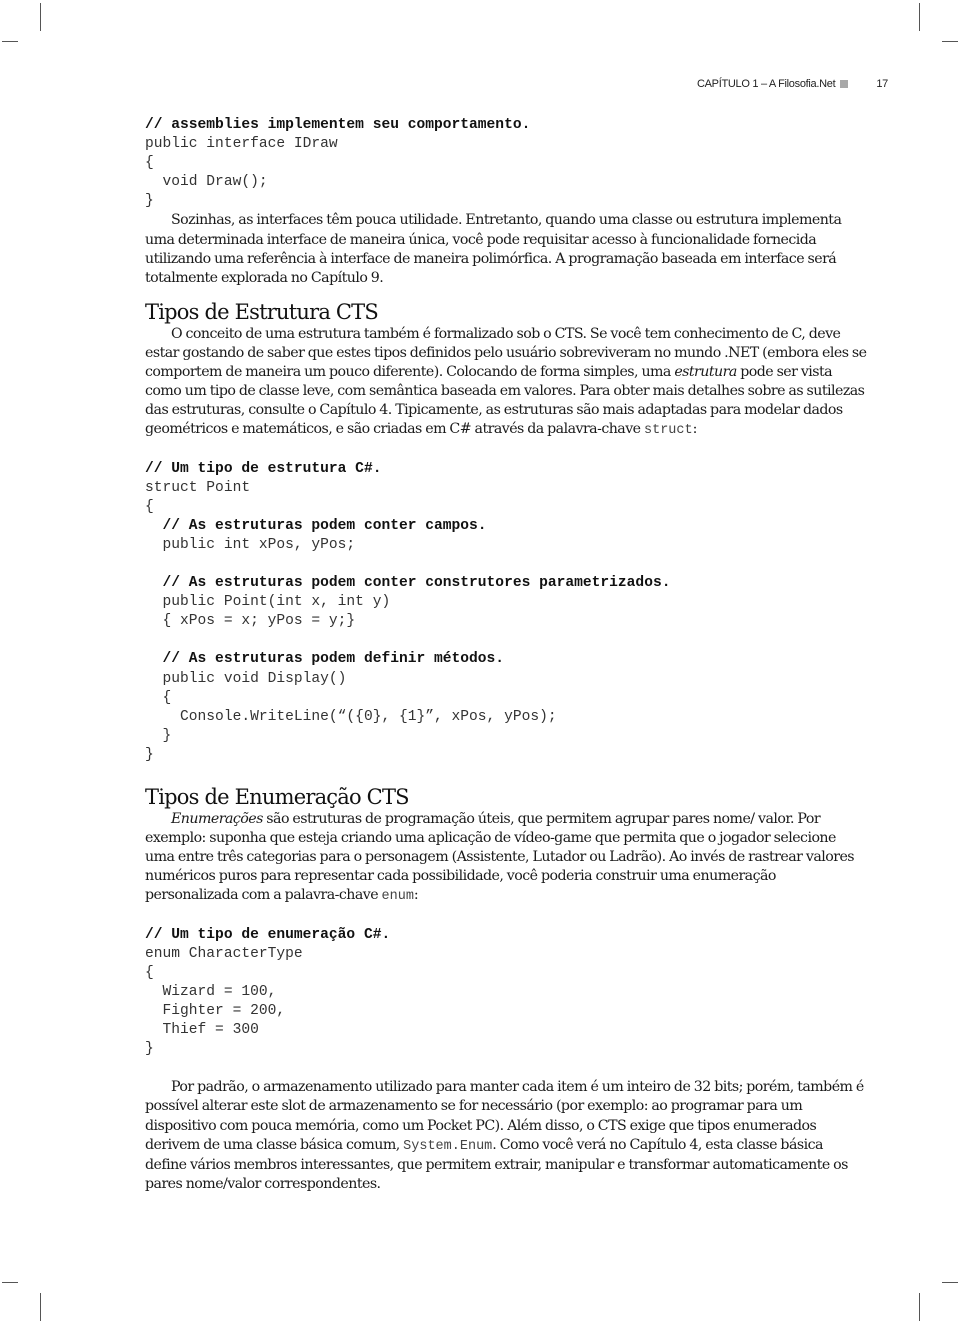 The image size is (960, 1324). What do you see at coordinates (263, 468) in the screenshot?
I see `code-comment-line: // Um tipo de estrutura C#.` at bounding box center [263, 468].